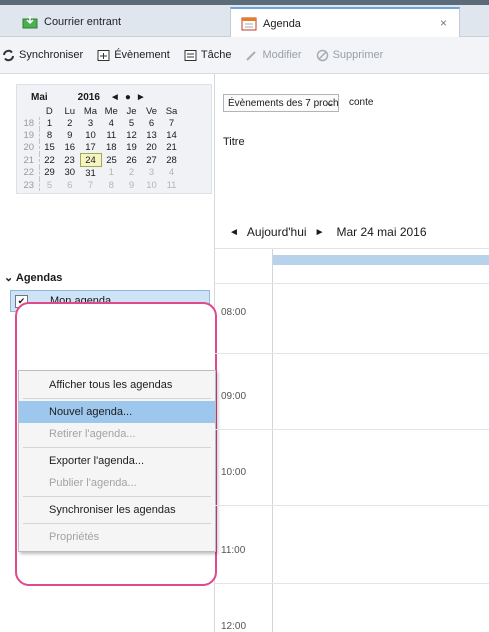 This screenshot has height=632, width=489. I want to click on next-day-icon: ►, so click(320, 232).